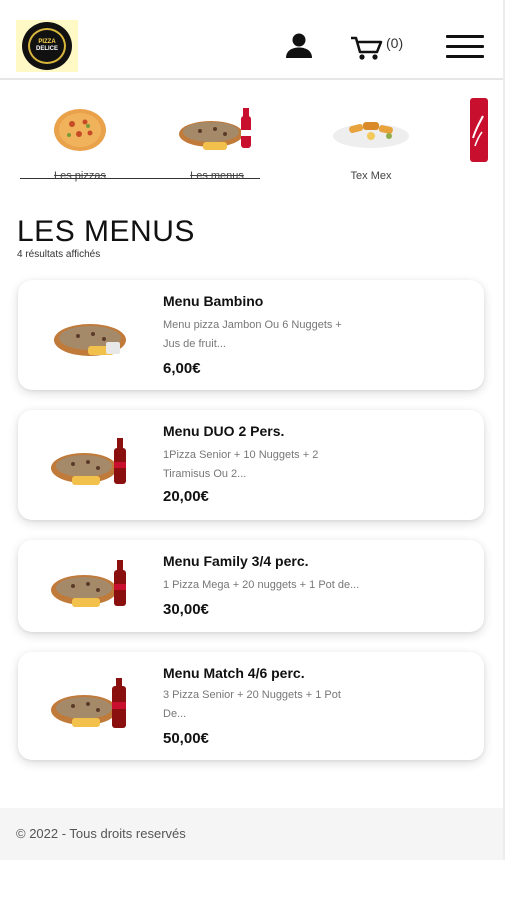 This screenshot has width=507, height=900. I want to click on logo-text-bottom: DELICE, so click(46, 49).